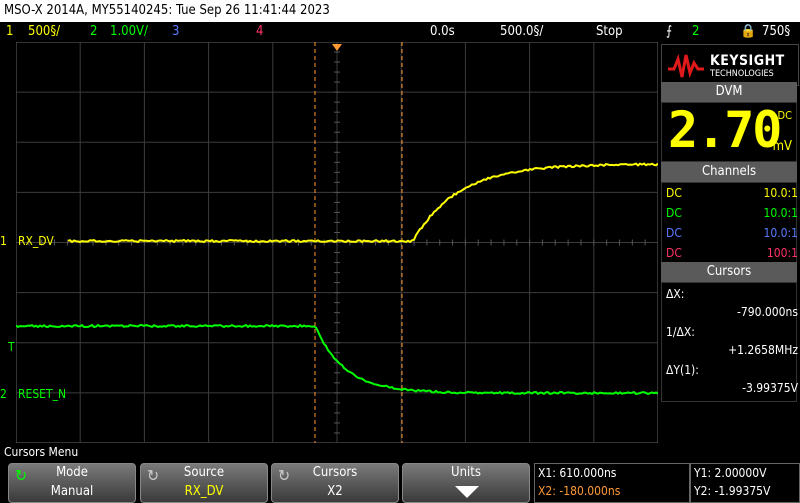 The image size is (800, 503). I want to click on y2-readout: Y2: -1.99375V, so click(732, 491).